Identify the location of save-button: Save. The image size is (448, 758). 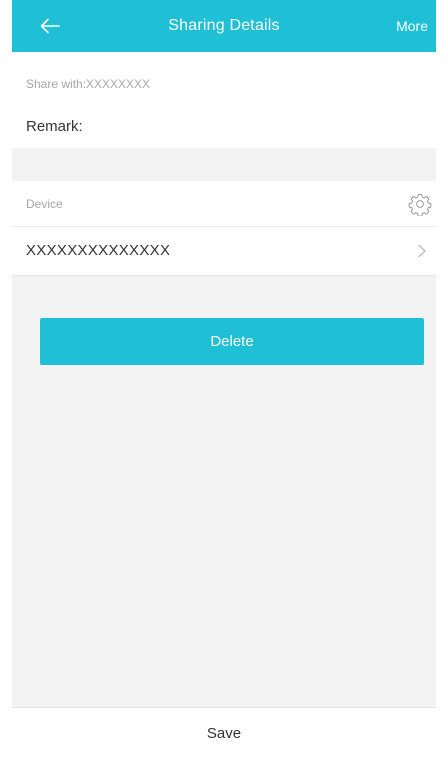
(224, 733).